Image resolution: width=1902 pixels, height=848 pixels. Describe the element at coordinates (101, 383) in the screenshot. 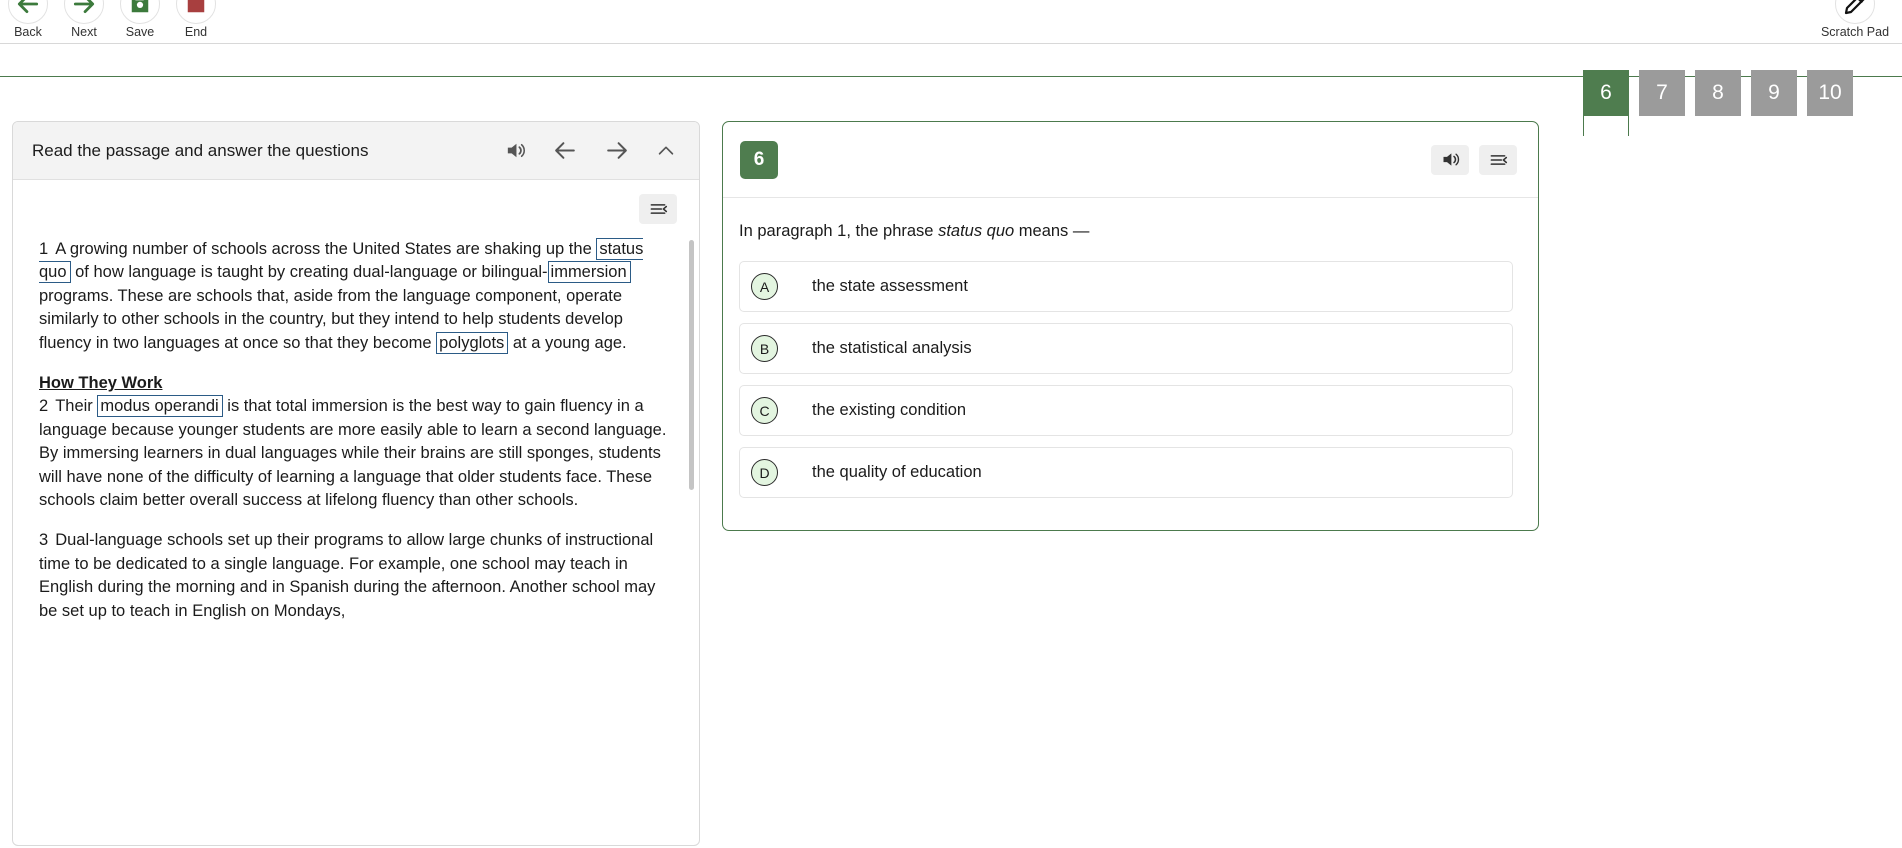

I see `passage-subheading: How They Work` at that location.